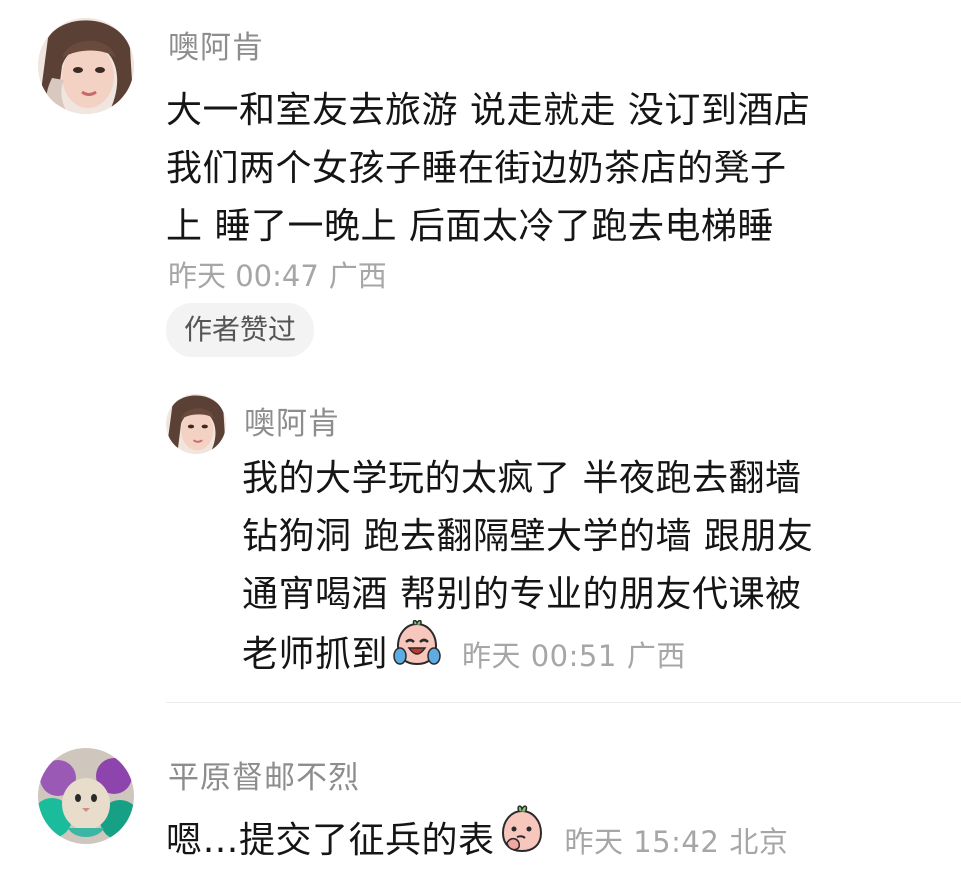  Describe the element at coordinates (264, 774) in the screenshot. I see `username: 平原督邮不烈` at that location.